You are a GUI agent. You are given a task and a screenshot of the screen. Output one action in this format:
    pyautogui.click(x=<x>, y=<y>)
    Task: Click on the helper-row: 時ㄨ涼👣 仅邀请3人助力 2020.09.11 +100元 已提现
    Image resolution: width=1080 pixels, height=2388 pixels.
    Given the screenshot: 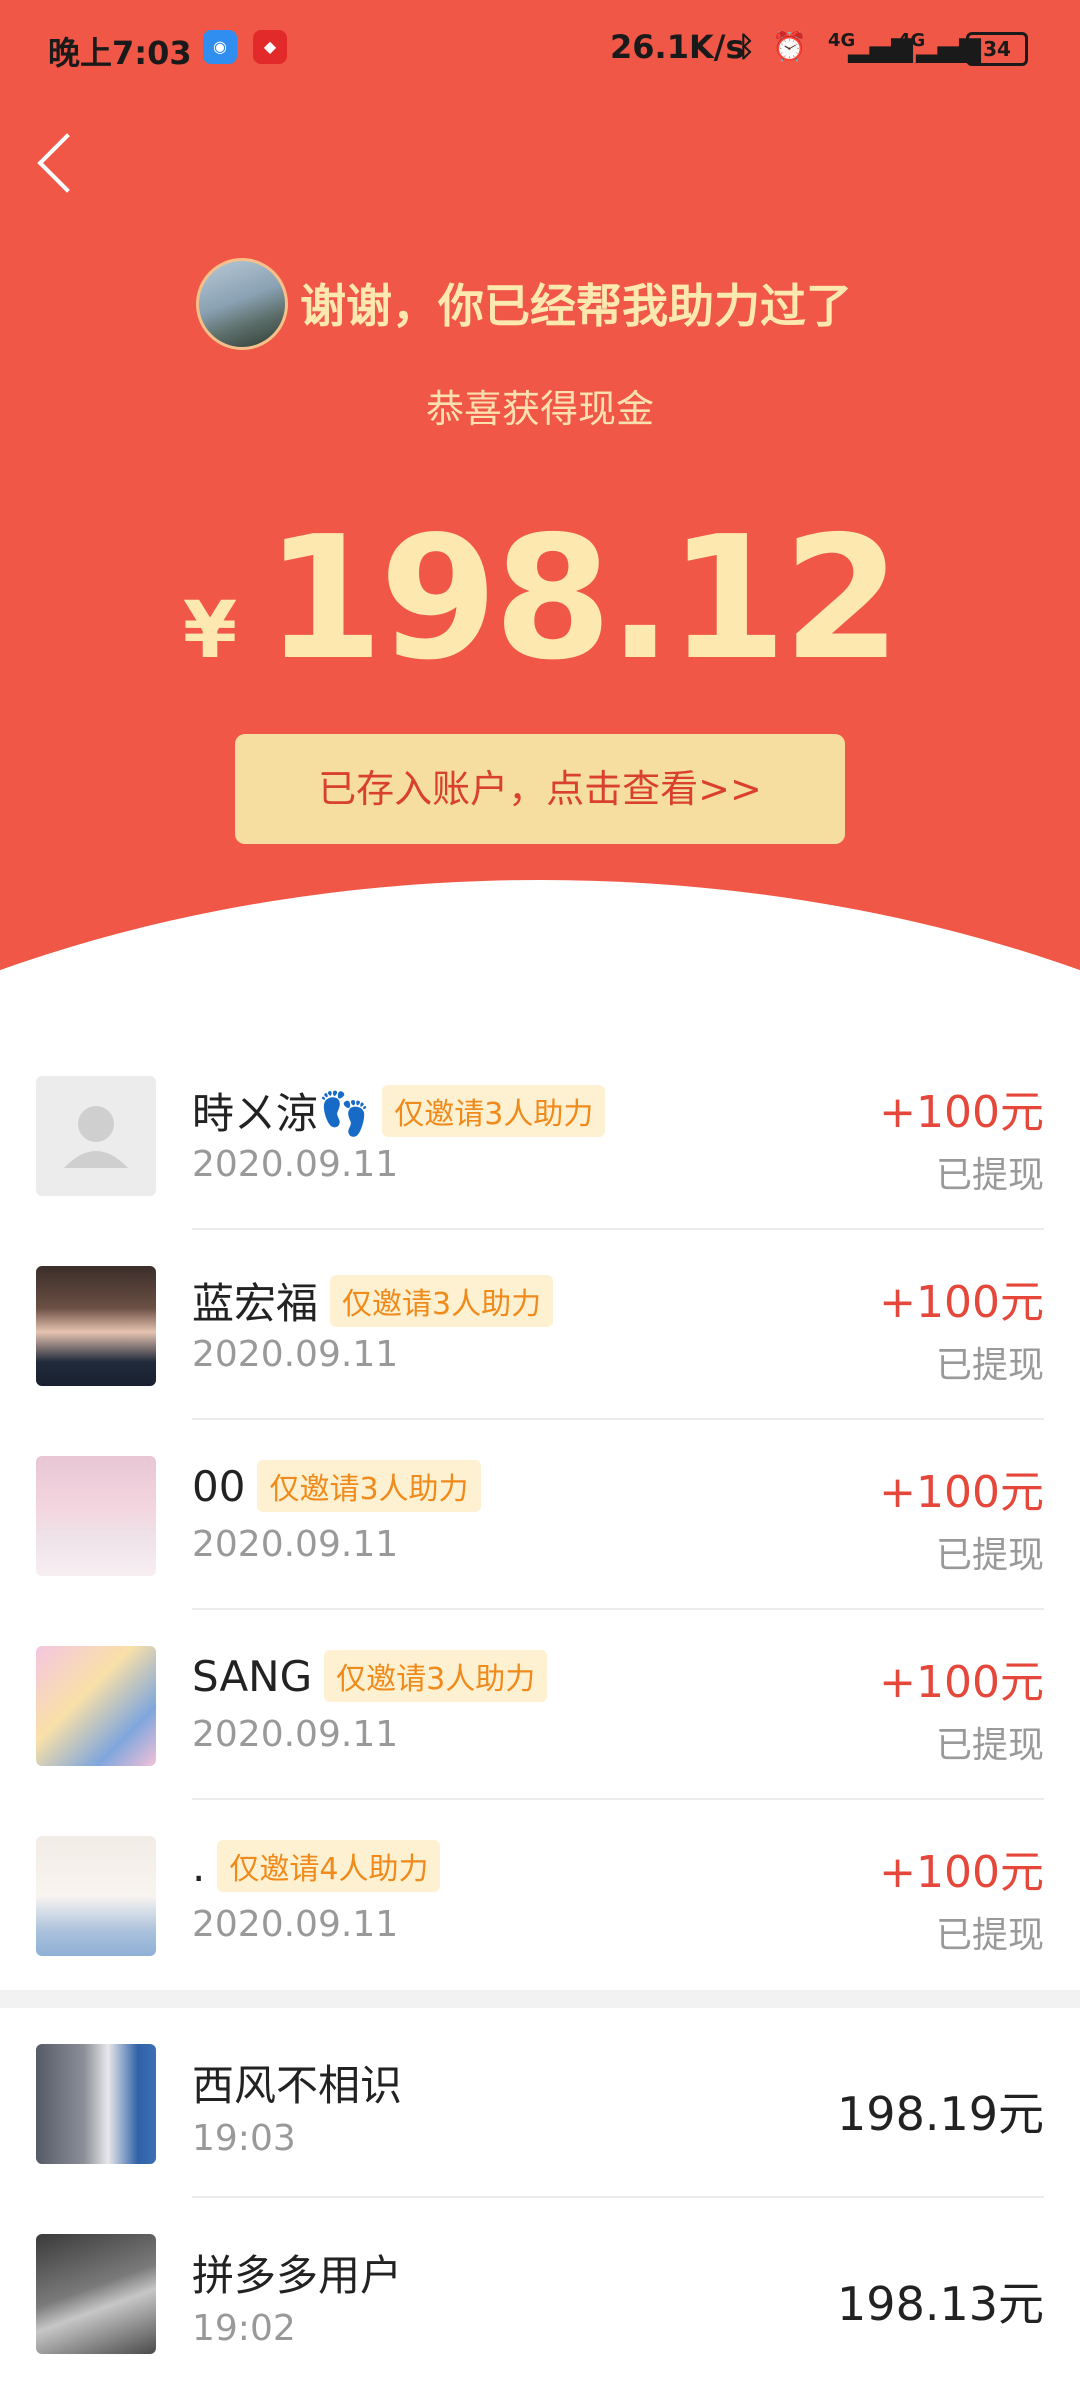 What is the action you would take?
    pyautogui.click(x=540, y=1135)
    